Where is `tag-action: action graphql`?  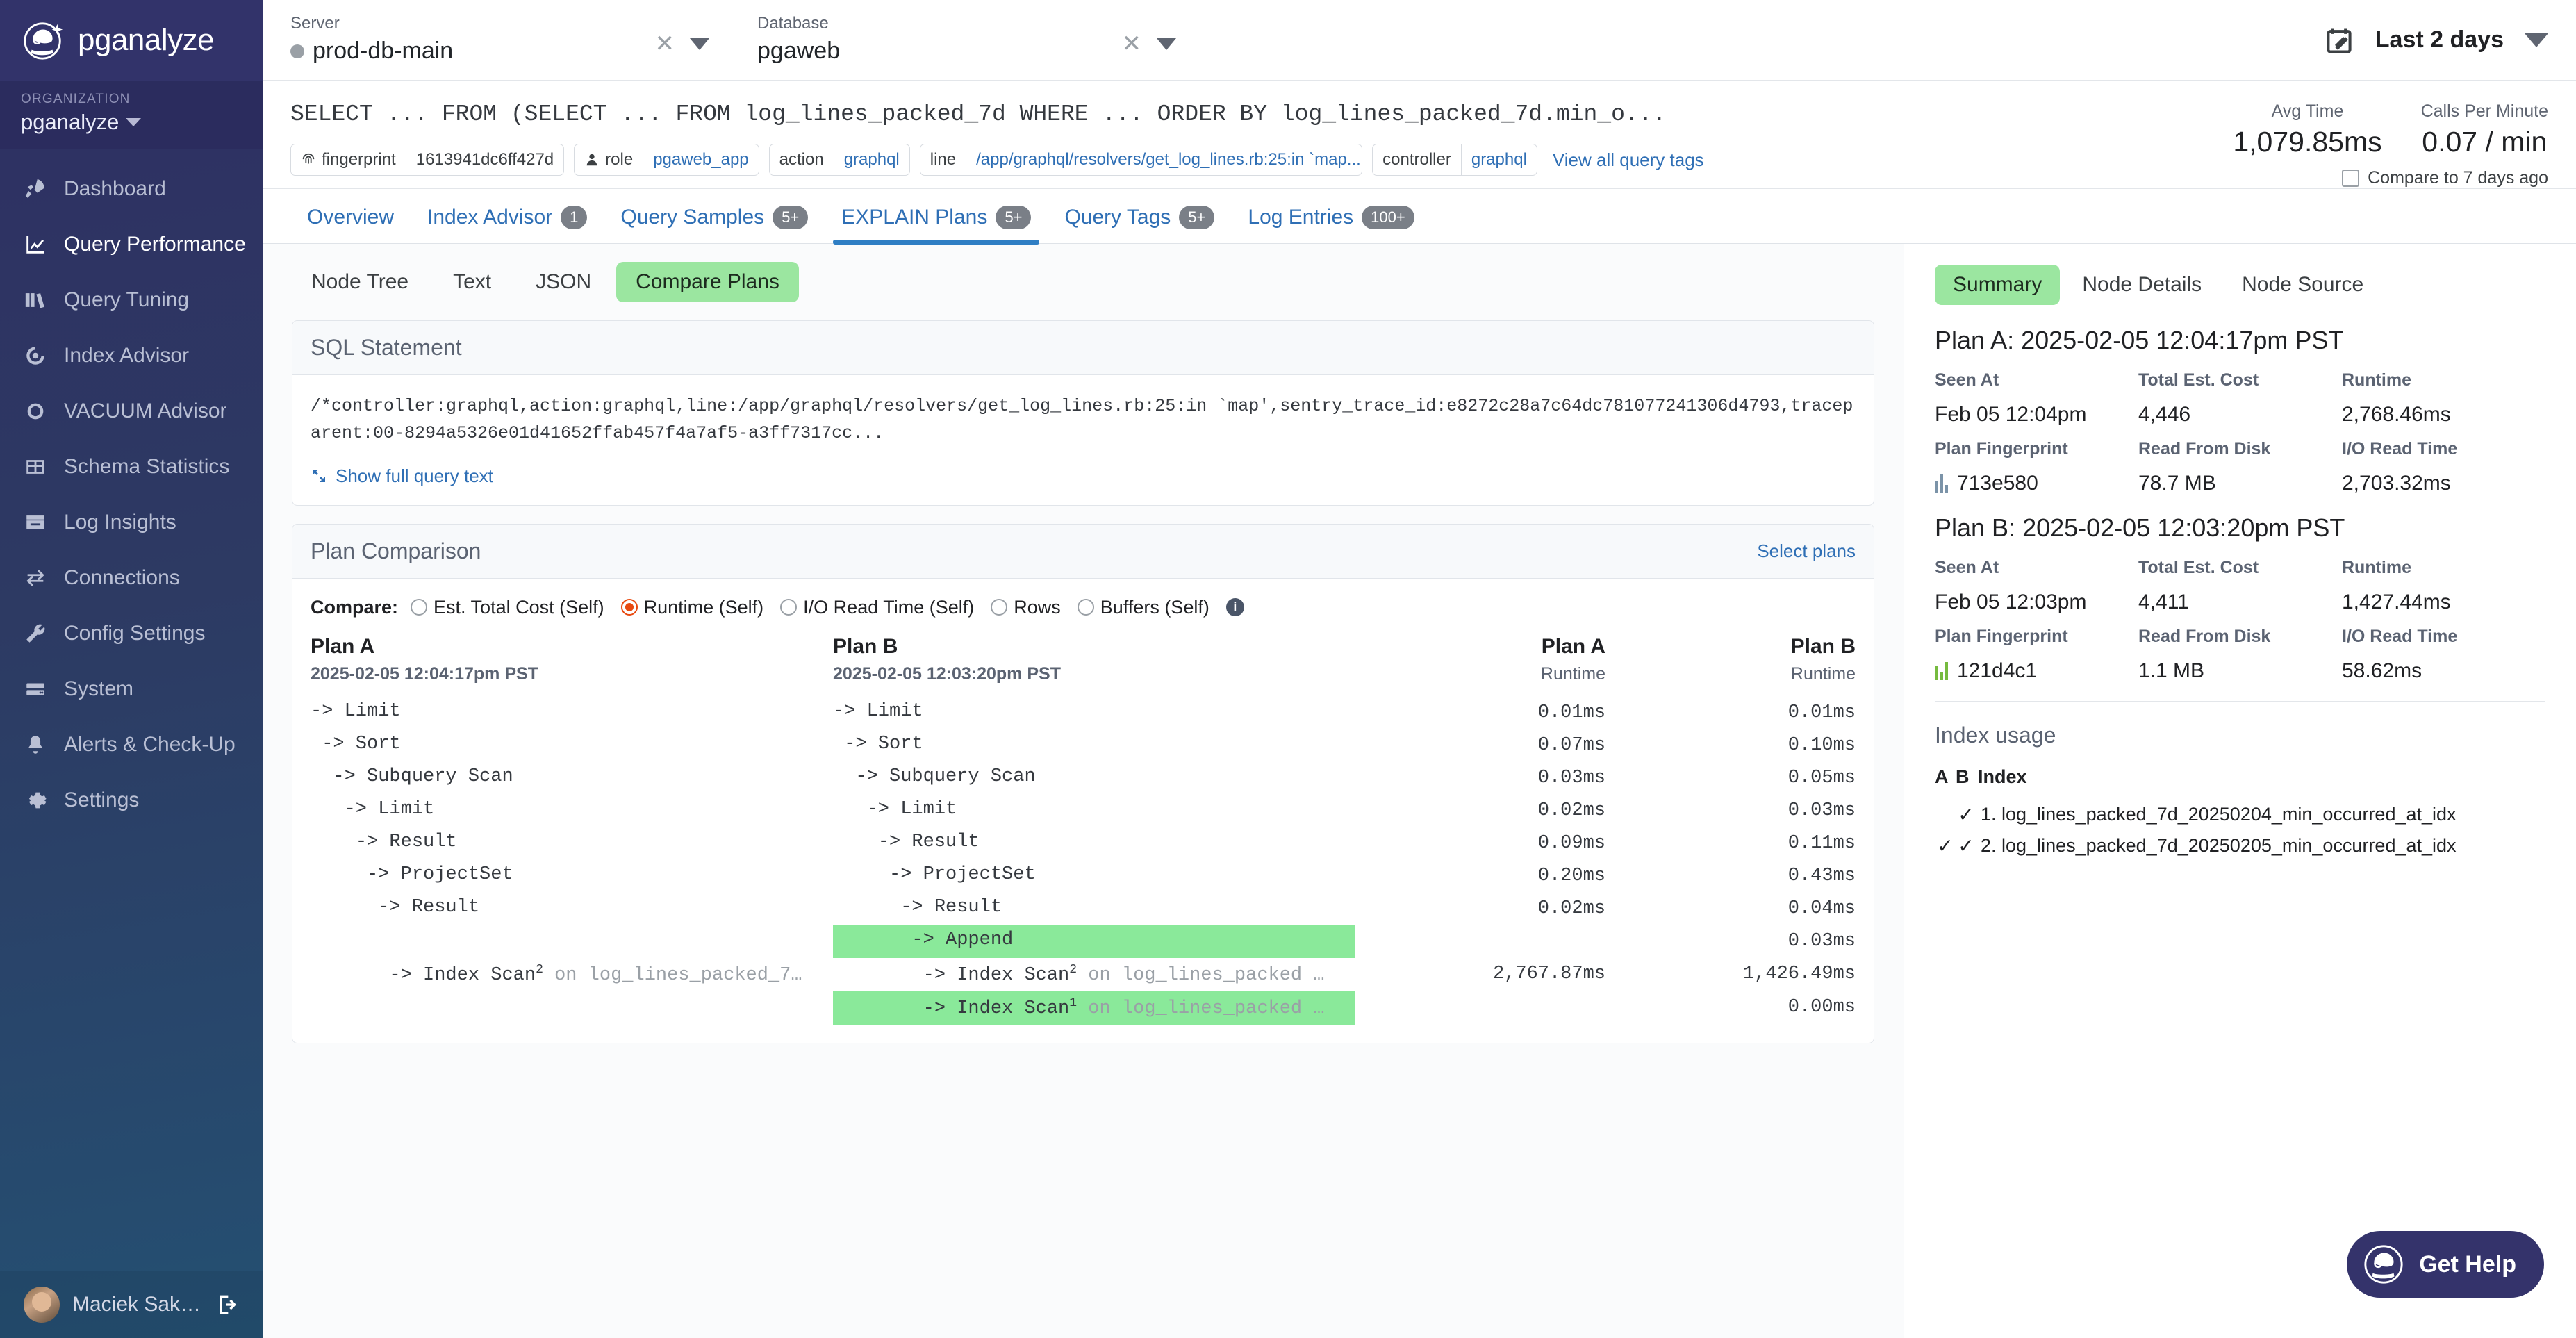 tag-action: action graphql is located at coordinates (839, 160).